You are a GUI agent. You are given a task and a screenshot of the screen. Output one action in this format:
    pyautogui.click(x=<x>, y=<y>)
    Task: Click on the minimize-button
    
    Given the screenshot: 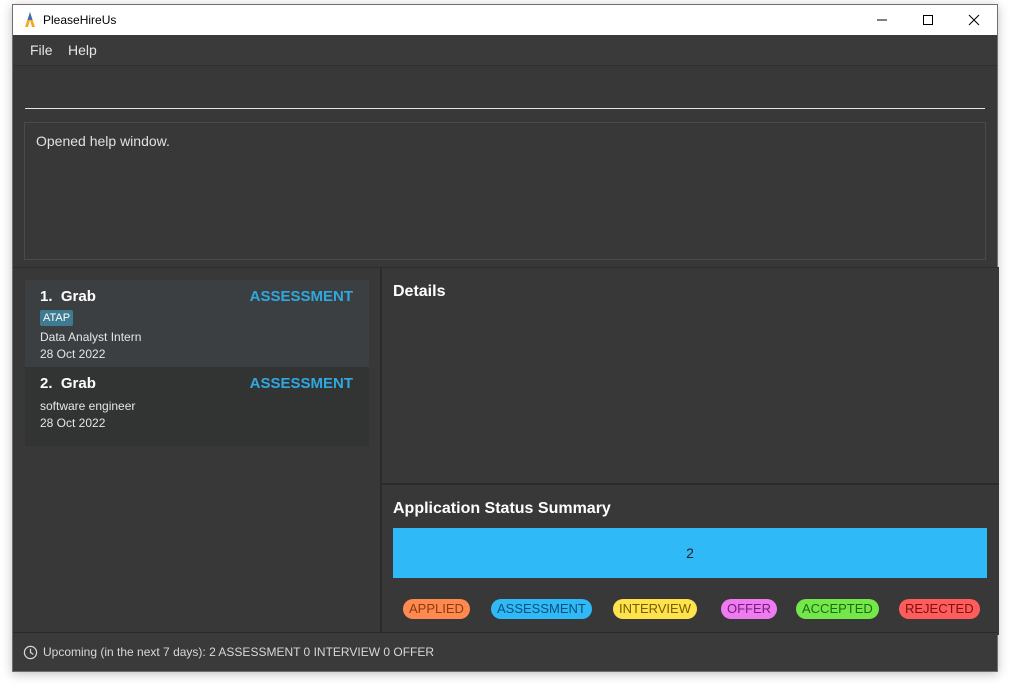 What is the action you would take?
    pyautogui.click(x=882, y=20)
    